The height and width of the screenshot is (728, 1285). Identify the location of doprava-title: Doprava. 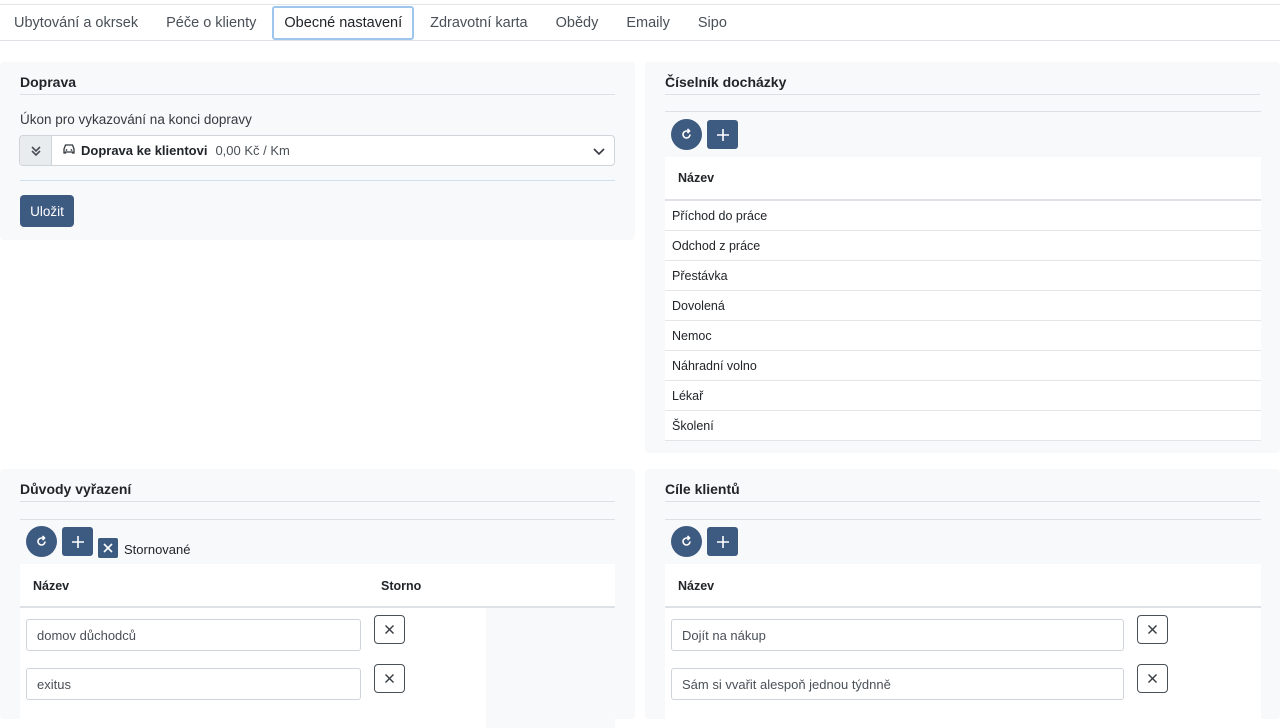
(317, 84).